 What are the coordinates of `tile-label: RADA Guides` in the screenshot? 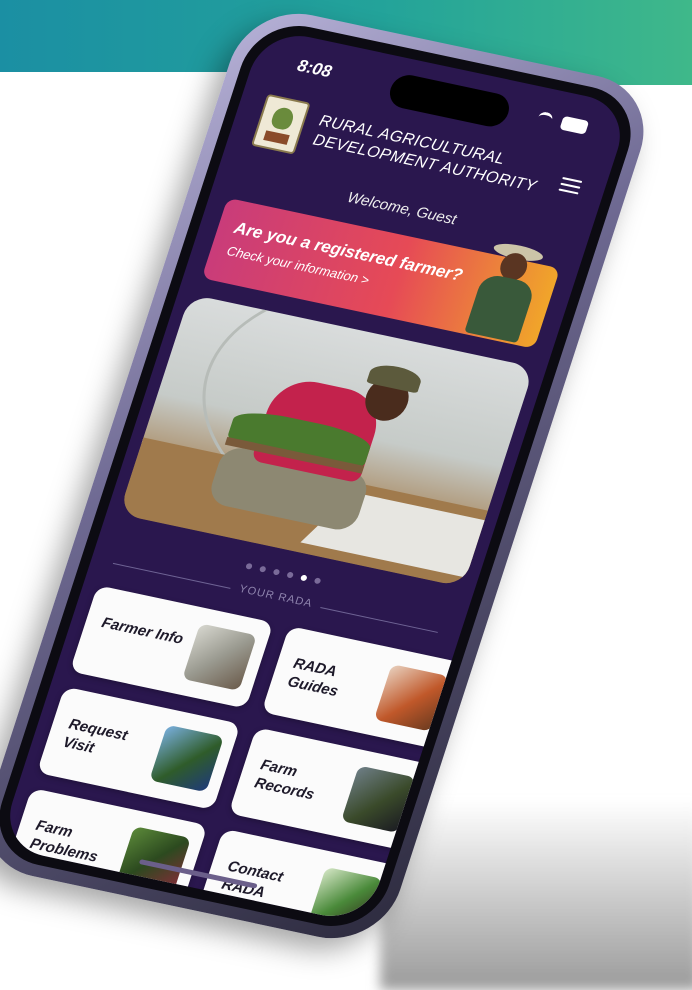 It's located at (313, 678).